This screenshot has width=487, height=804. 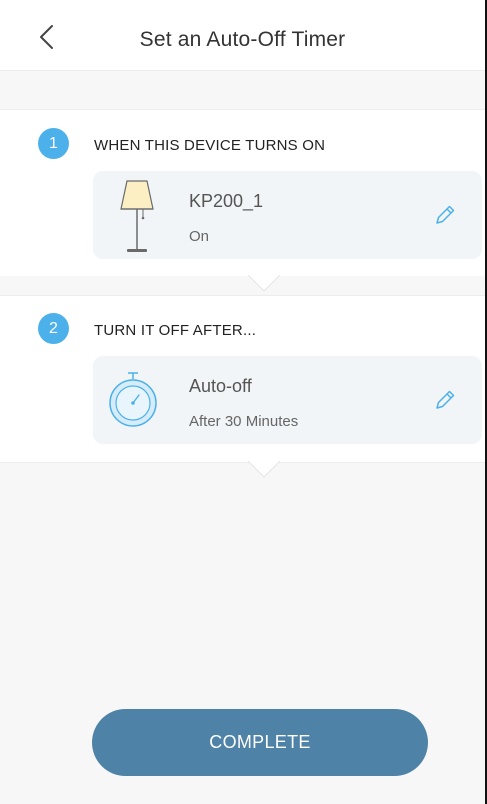 What do you see at coordinates (133, 402) in the screenshot?
I see `stopwatch-icon` at bounding box center [133, 402].